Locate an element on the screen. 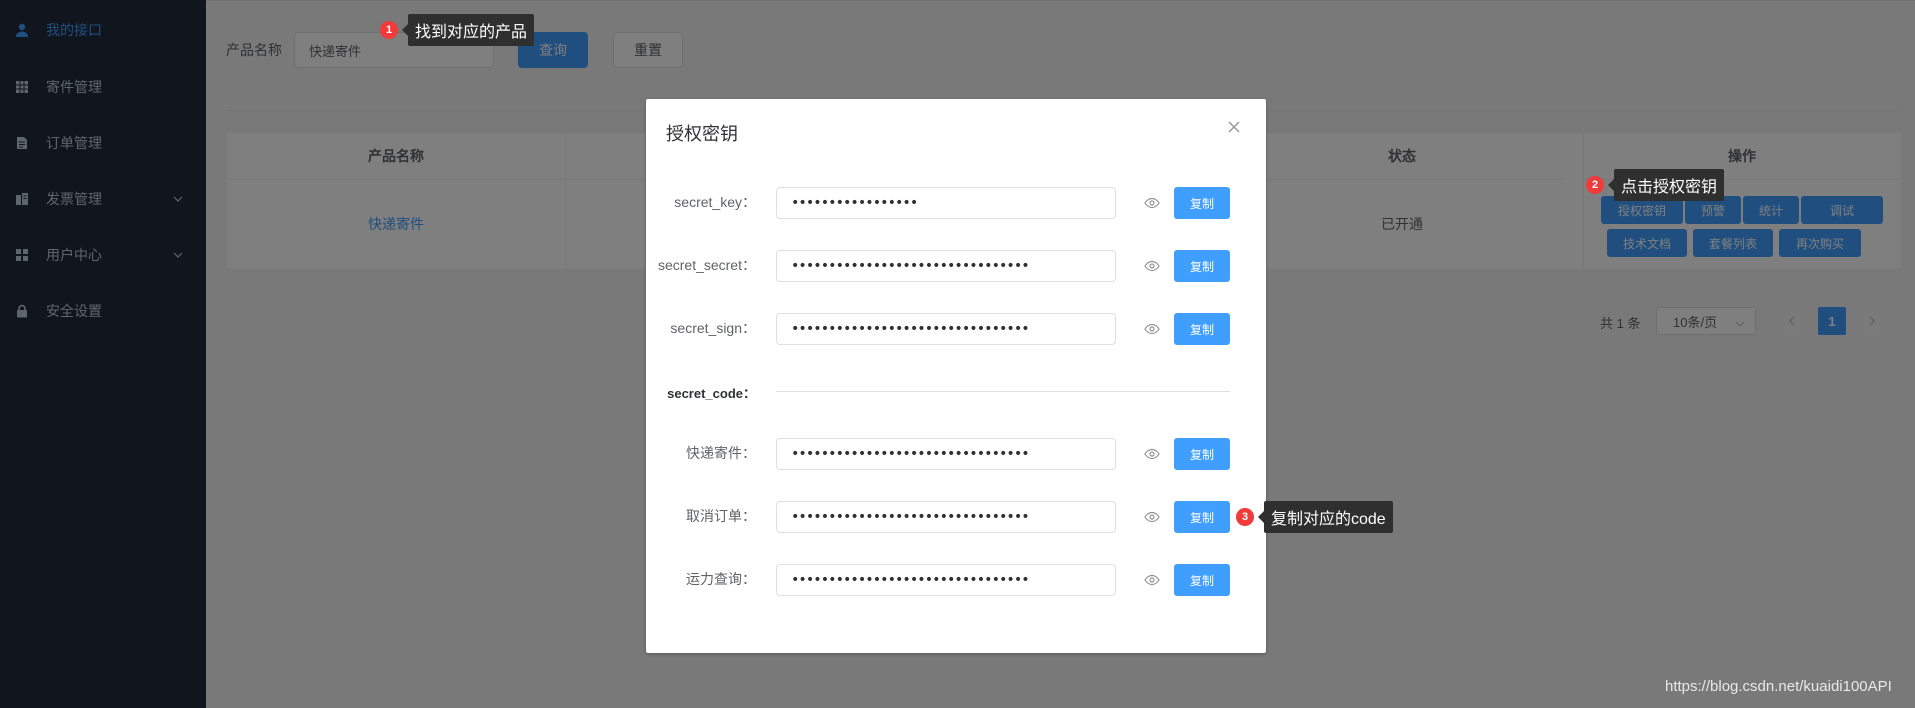  copy-code-capacity-query-button: 复制 is located at coordinates (1202, 580).